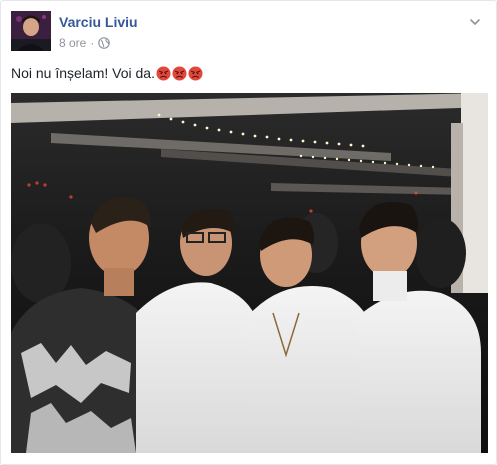 This screenshot has width=497, height=465. I want to click on post-meta: 8 ore ·, so click(85, 43).